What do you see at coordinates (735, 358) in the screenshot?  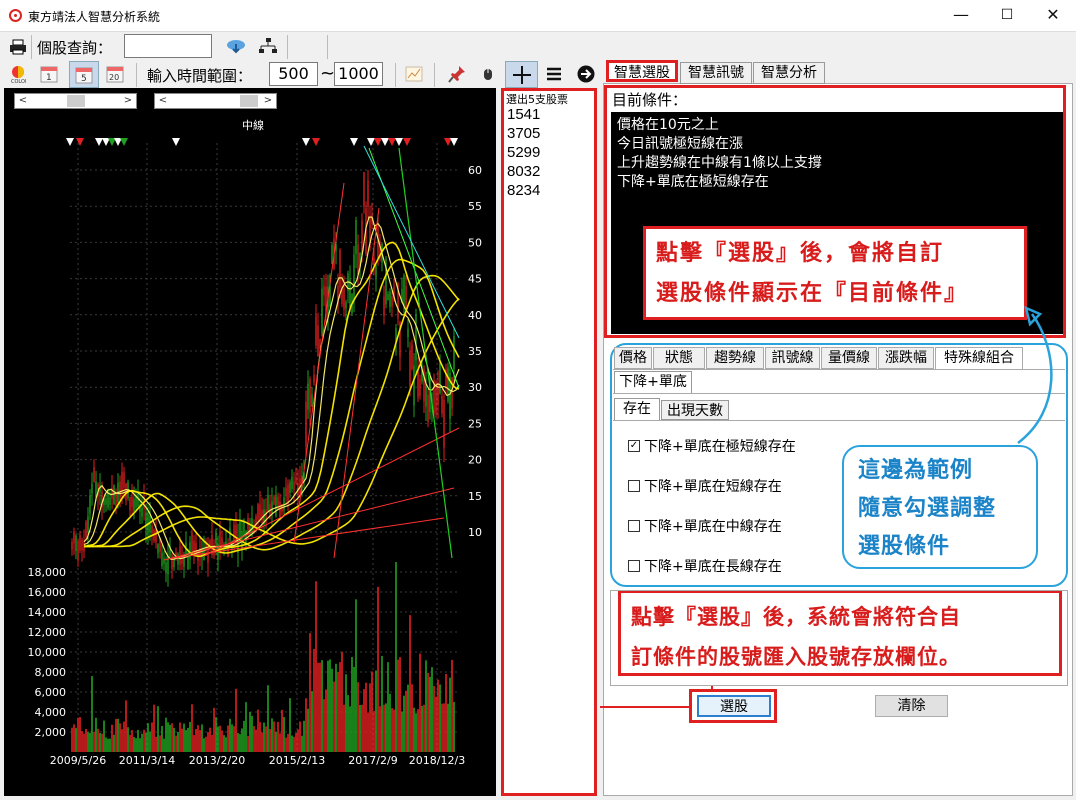 I see `tab-trendline: 趨勢線` at bounding box center [735, 358].